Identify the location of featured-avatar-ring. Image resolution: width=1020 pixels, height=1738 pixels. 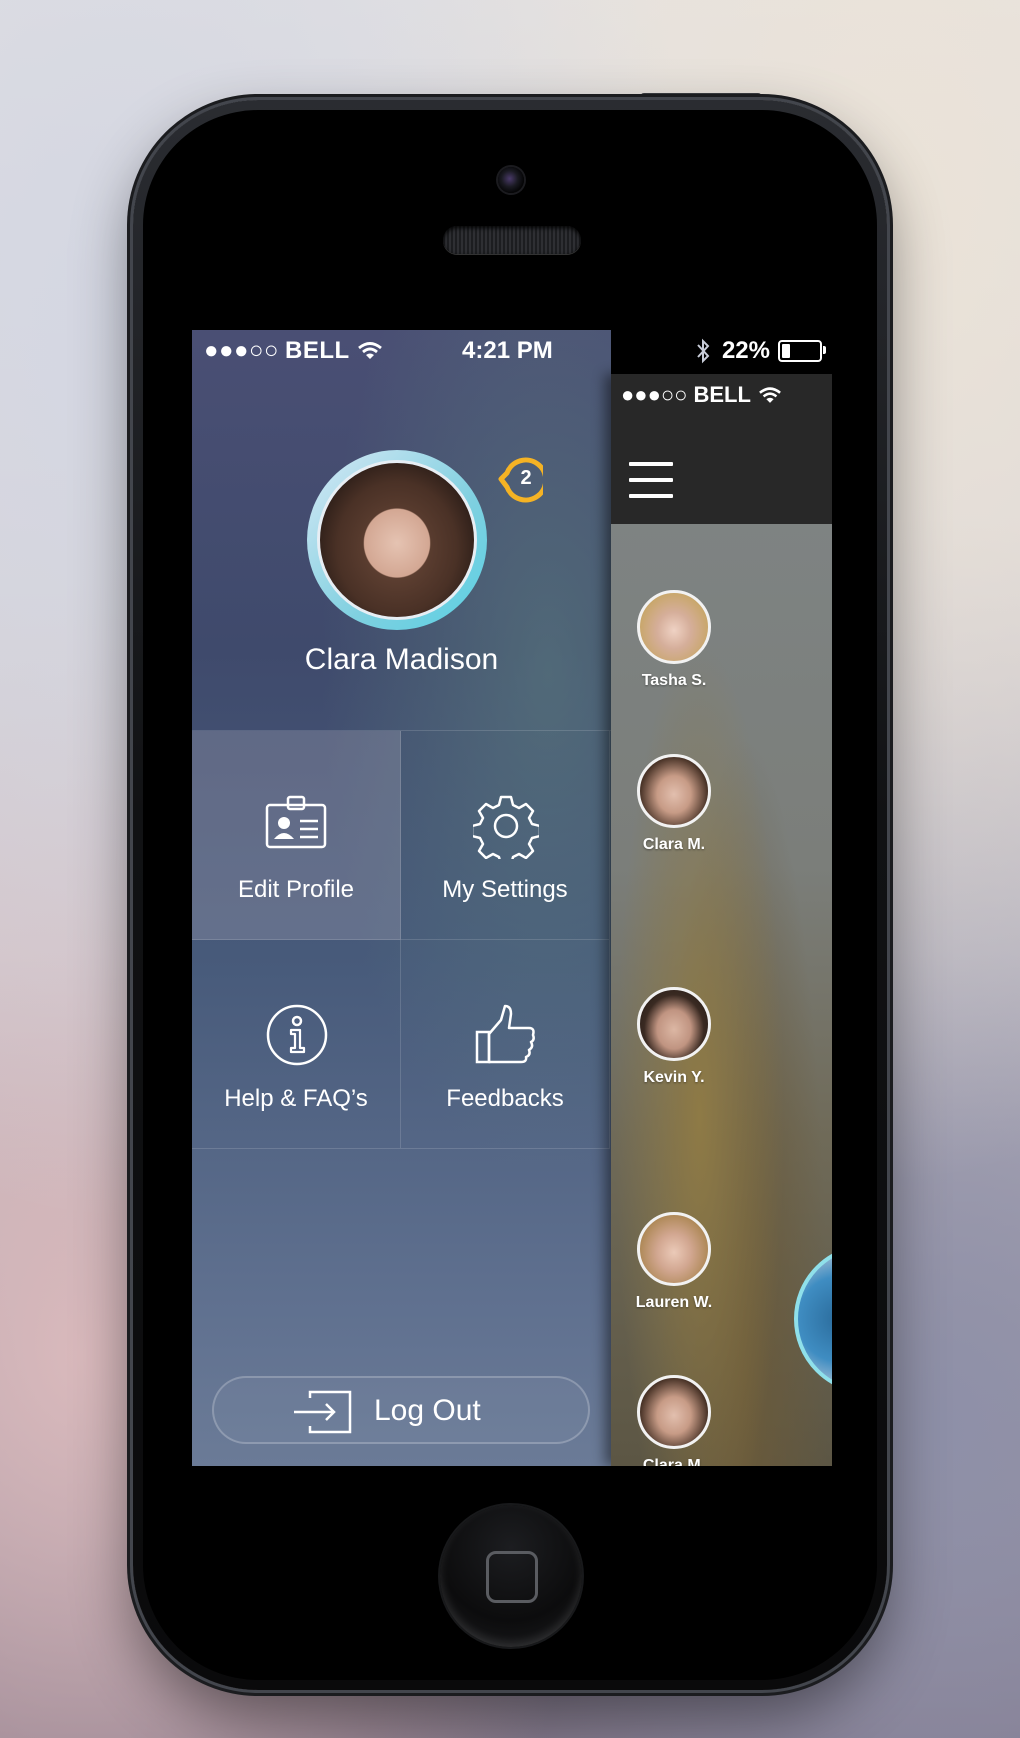
(813, 1319).